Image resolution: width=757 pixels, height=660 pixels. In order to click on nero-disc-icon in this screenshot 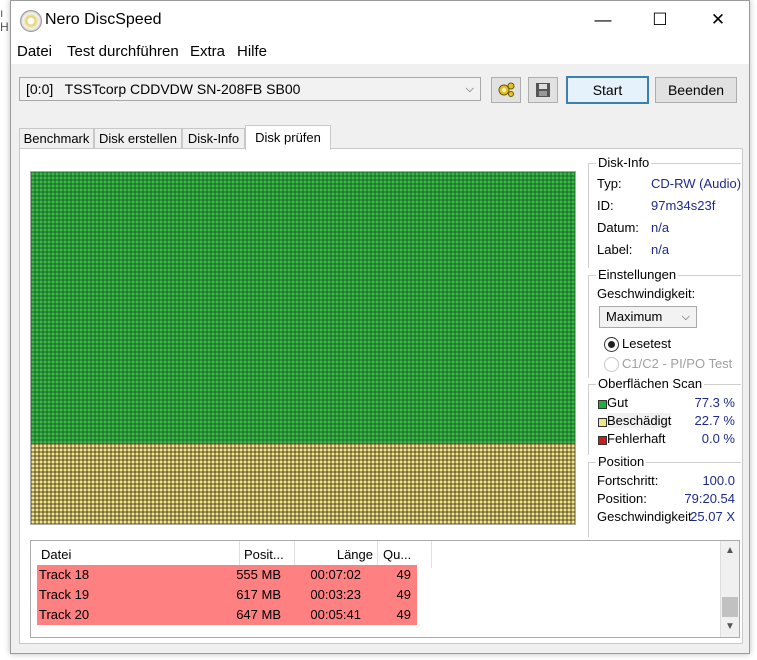, I will do `click(31, 21)`.